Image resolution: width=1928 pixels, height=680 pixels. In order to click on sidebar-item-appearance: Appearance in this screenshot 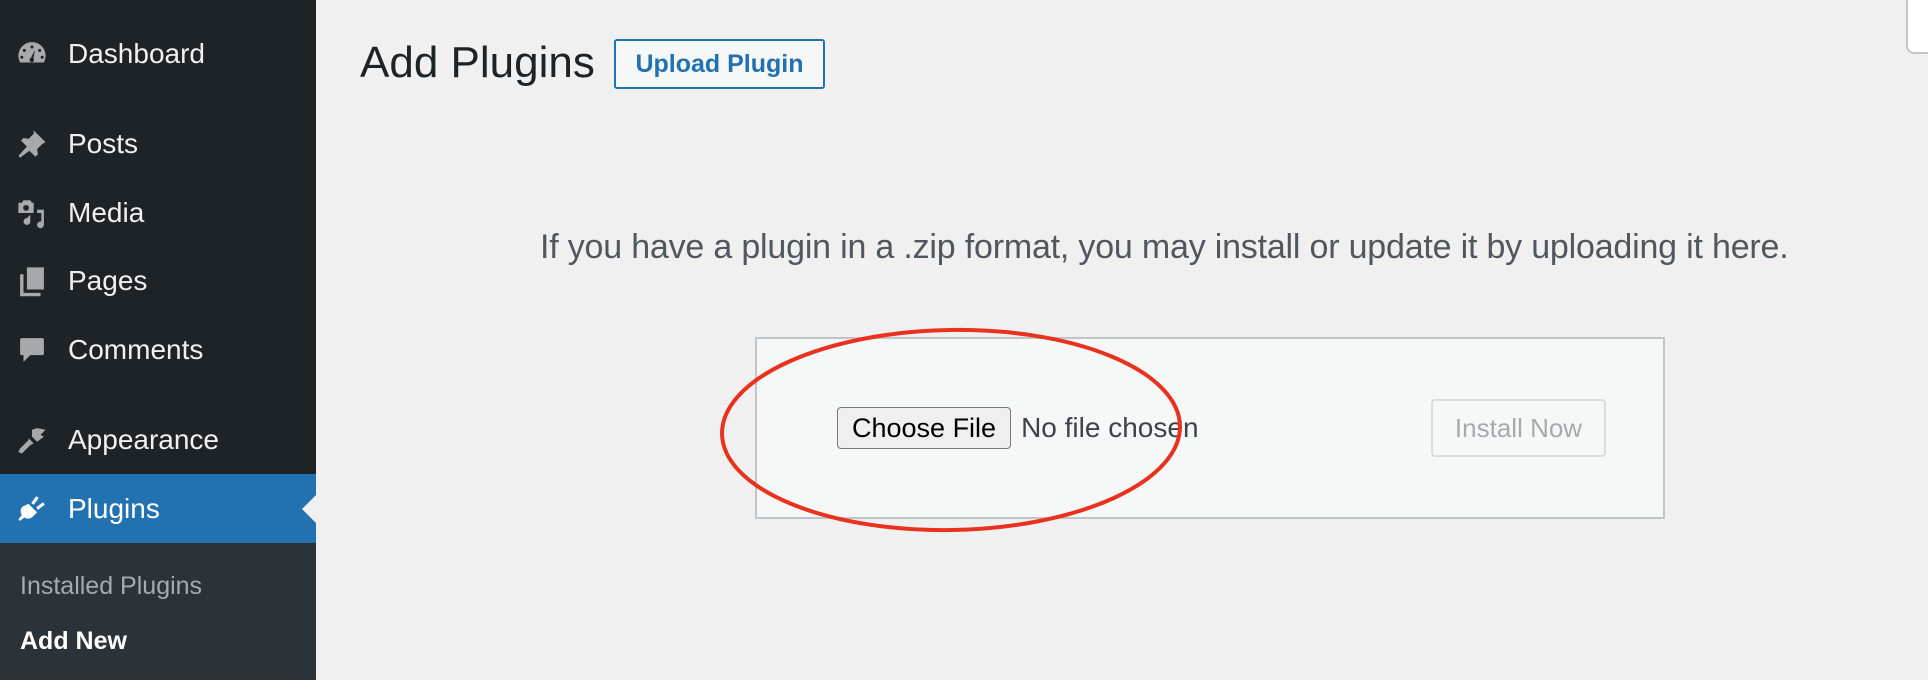, I will do `click(158, 440)`.